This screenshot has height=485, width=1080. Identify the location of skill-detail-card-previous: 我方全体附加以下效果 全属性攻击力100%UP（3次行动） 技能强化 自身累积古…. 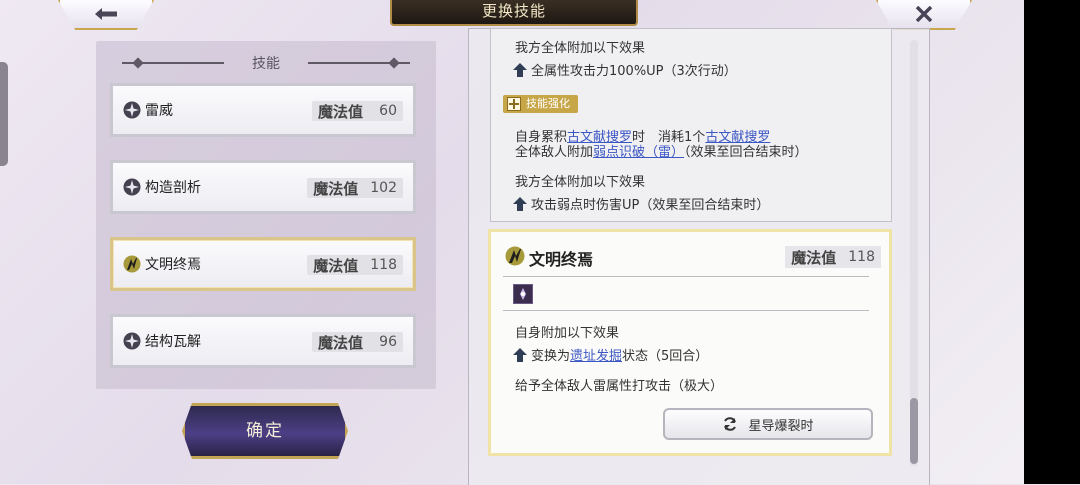
(691, 125).